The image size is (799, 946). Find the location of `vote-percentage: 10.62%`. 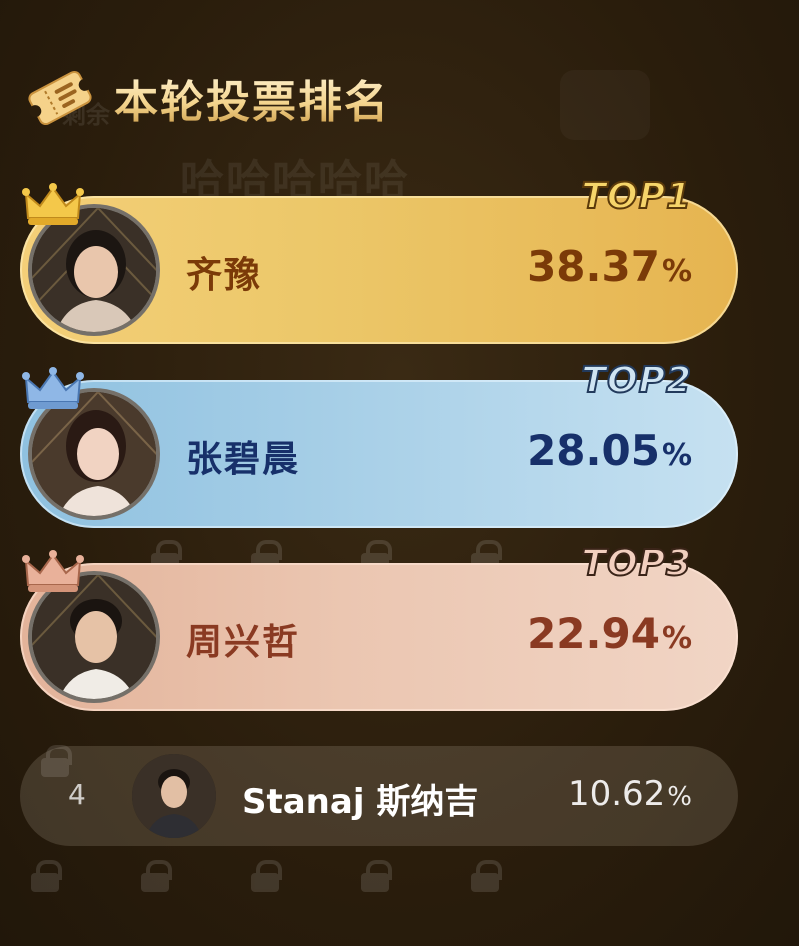

vote-percentage: 10.62% is located at coordinates (630, 794).